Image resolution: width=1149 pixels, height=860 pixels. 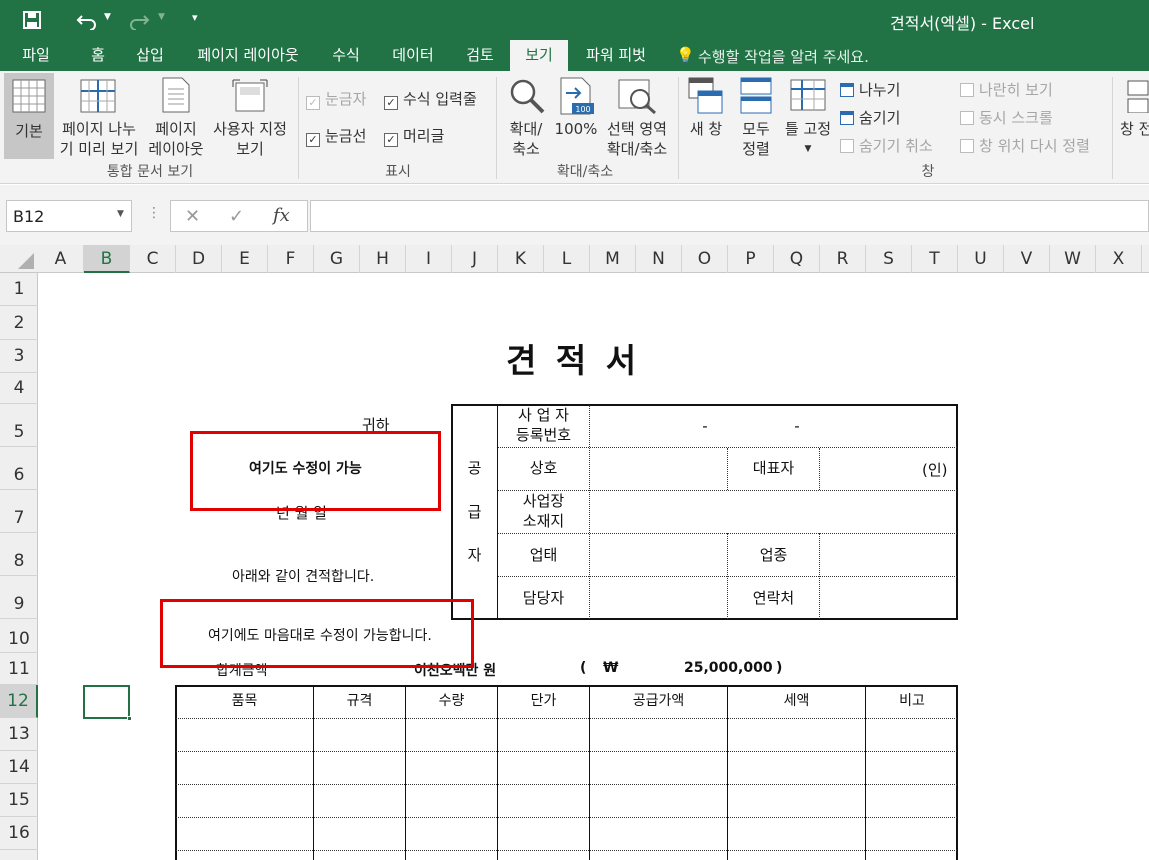 I want to click on synchronous-scrolling-button: 동시 스크롤, so click(x=1006, y=117).